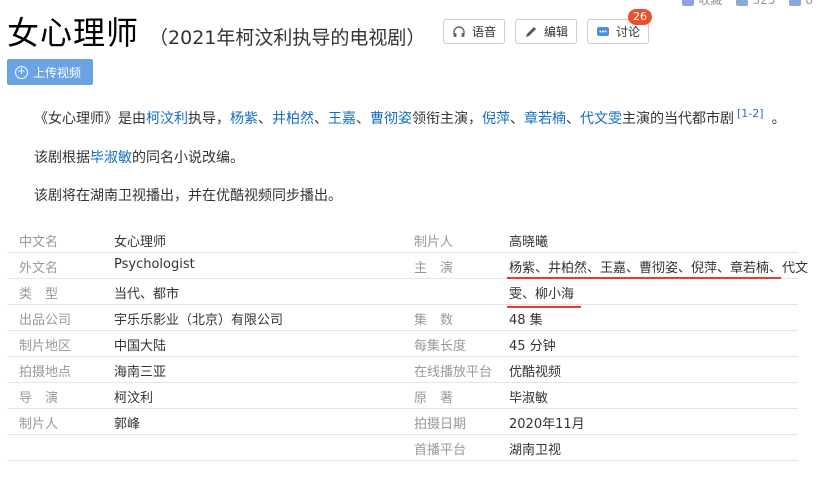 The image size is (819, 488). What do you see at coordinates (402, 369) in the screenshot?
I see `info-row: 拍摄地点 海南三亚 在线播放平台 优酷视频` at bounding box center [402, 369].